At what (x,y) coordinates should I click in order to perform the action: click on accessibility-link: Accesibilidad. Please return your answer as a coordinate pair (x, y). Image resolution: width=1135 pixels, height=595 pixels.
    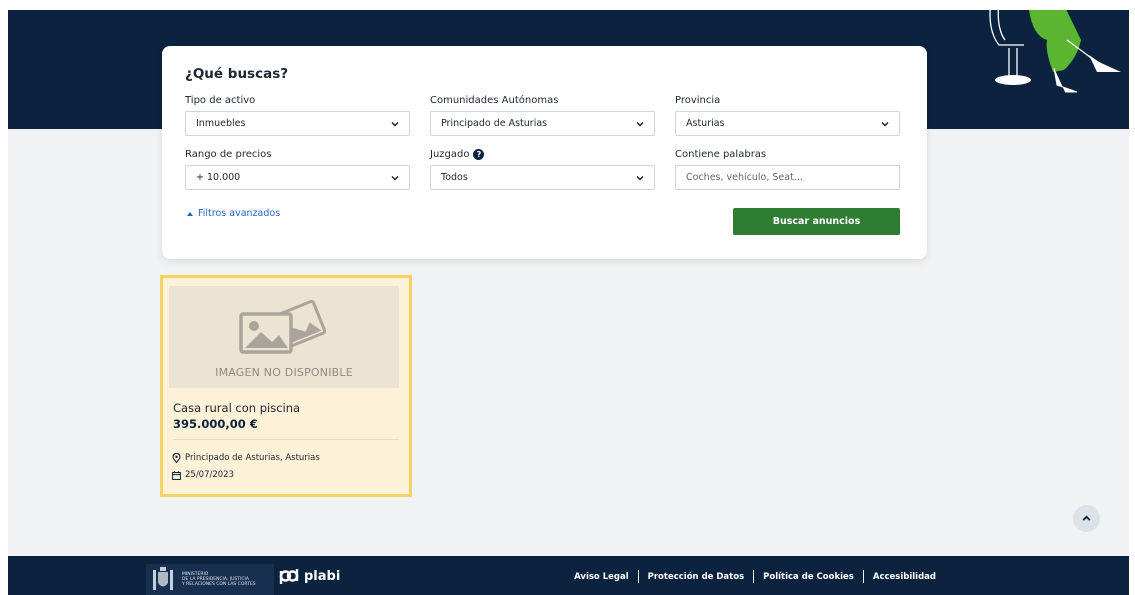
    Looking at the image, I should click on (904, 577).